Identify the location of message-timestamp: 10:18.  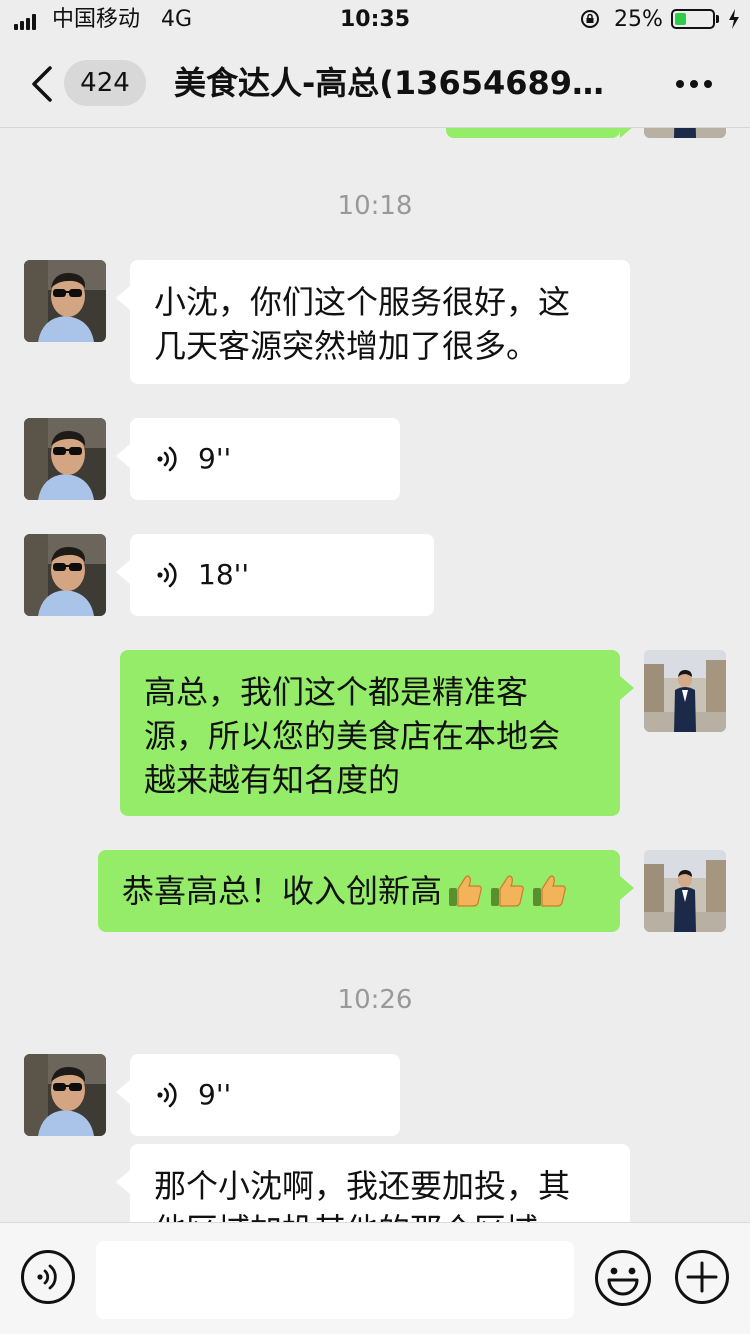
(375, 206).